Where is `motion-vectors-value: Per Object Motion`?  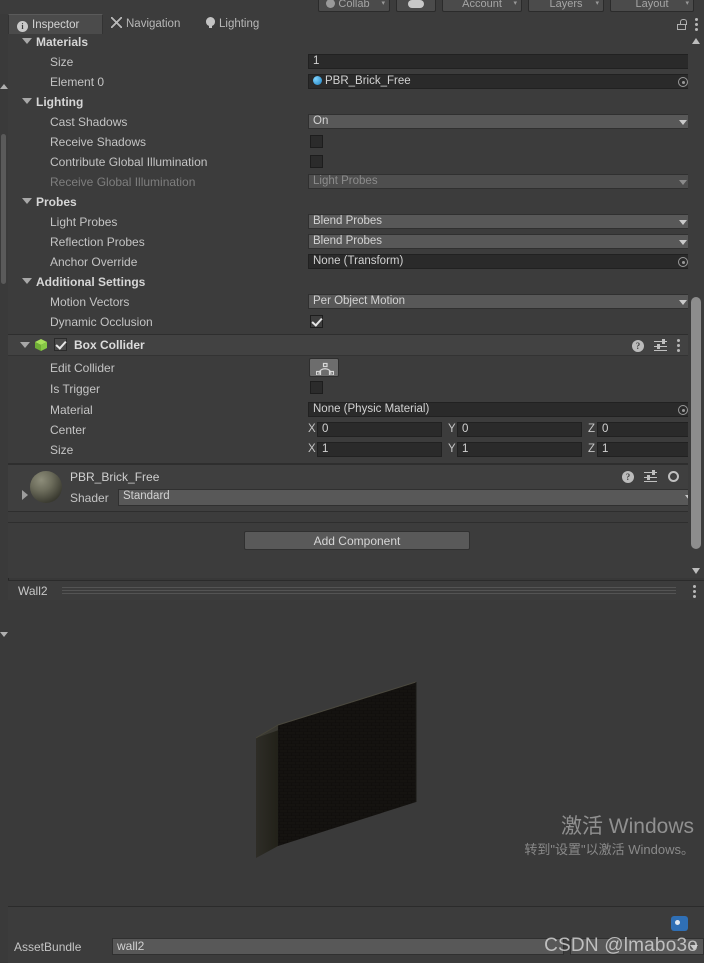
motion-vectors-value: Per Object Motion is located at coordinates (359, 301).